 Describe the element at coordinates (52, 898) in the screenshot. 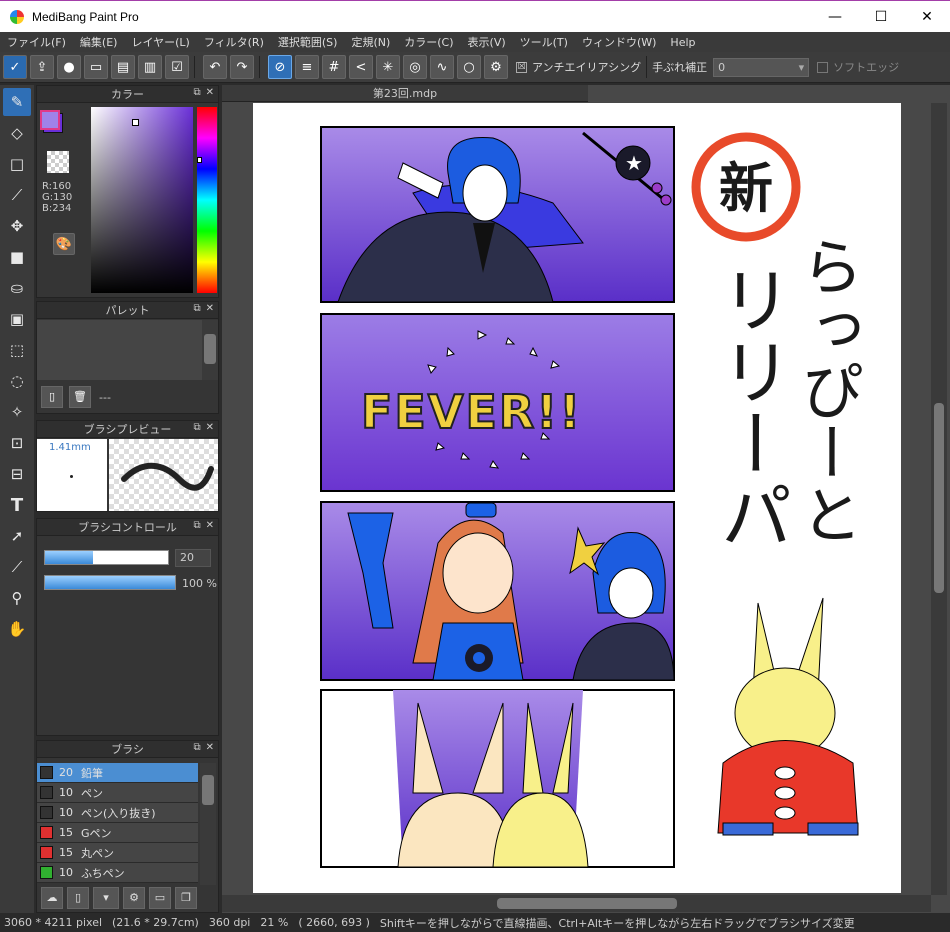

I see `cloud-brush-icon: ☁` at that location.